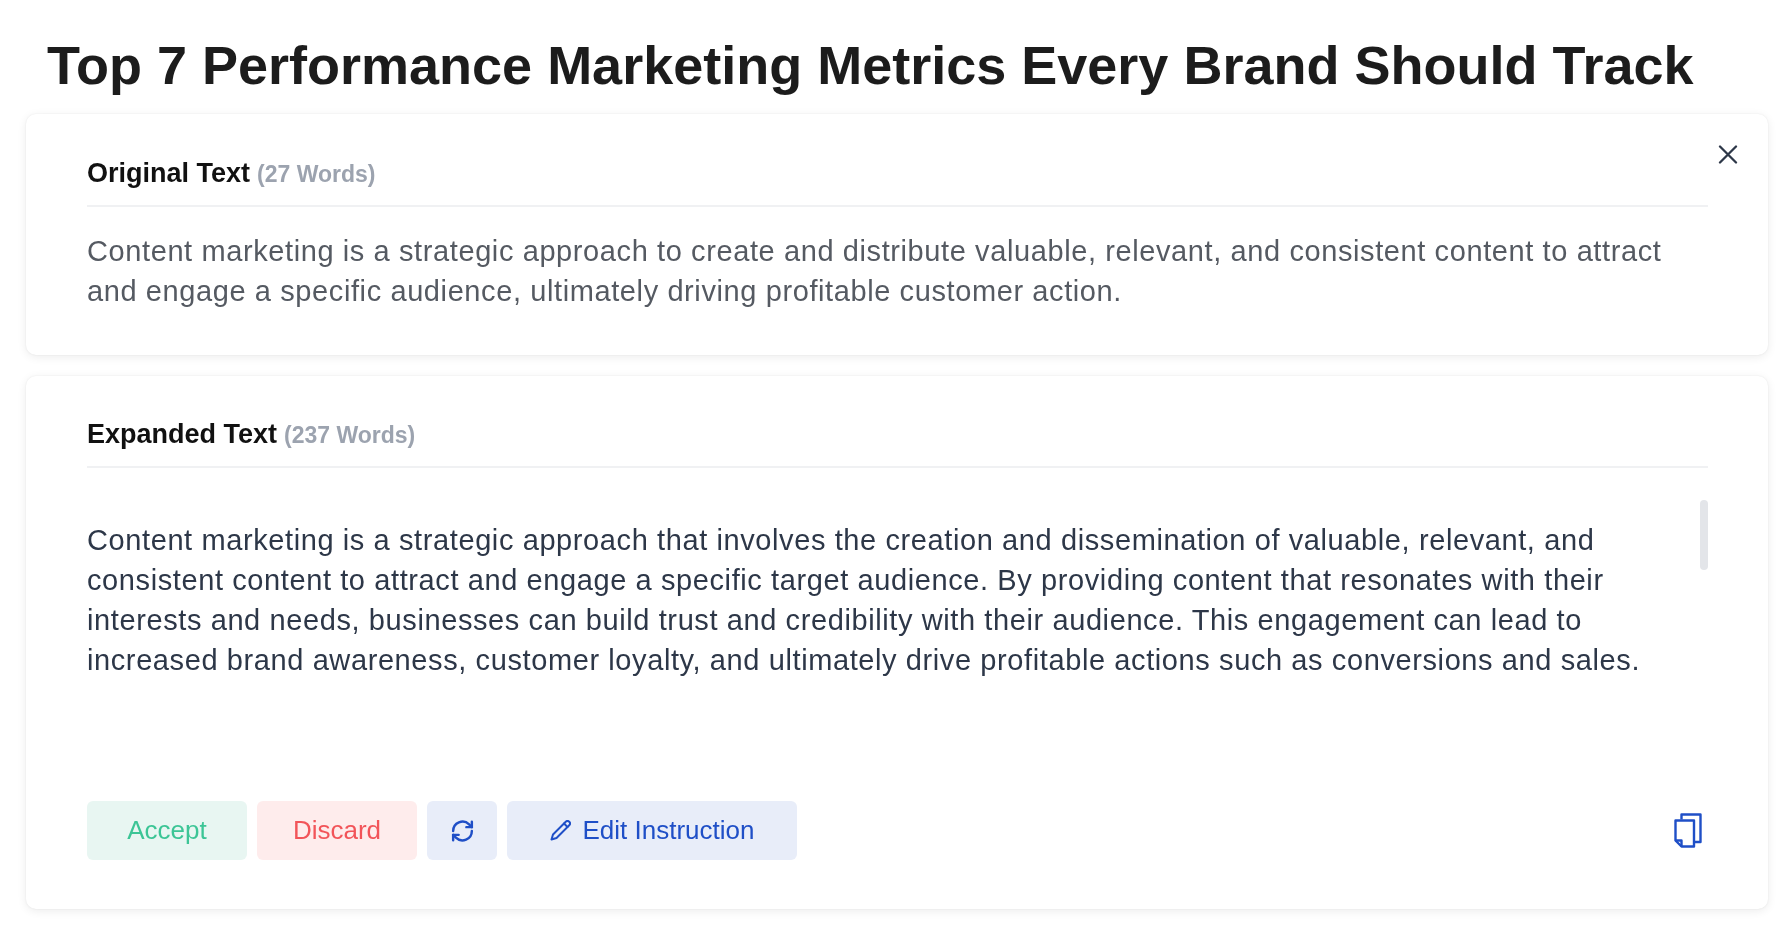  I want to click on page-title: Top 7 Performance Marketing Metrics Every Brand Should Track, so click(870, 65).